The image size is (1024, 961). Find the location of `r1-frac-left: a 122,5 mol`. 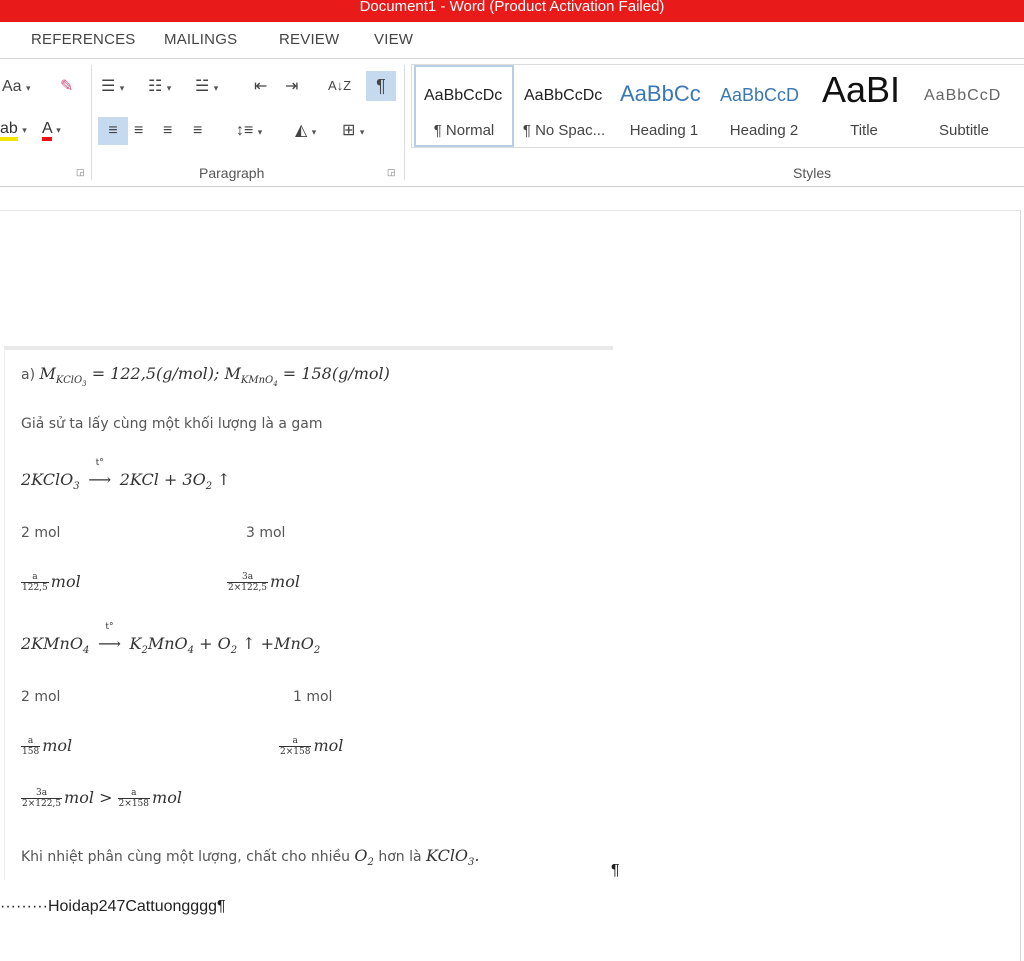

r1-frac-left: a 122,5 mol is located at coordinates (51, 582).